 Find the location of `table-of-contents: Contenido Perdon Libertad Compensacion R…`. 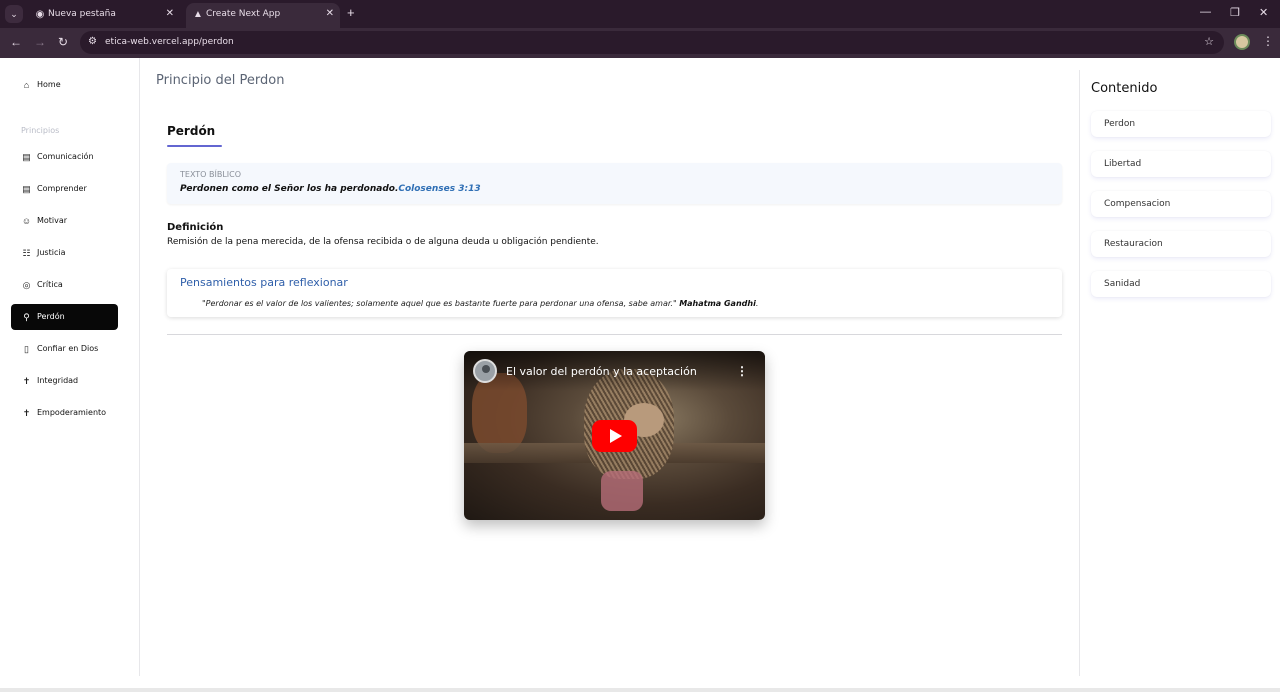

table-of-contents: Contenido Perdon Libertad Compensacion R… is located at coordinates (1179, 373).